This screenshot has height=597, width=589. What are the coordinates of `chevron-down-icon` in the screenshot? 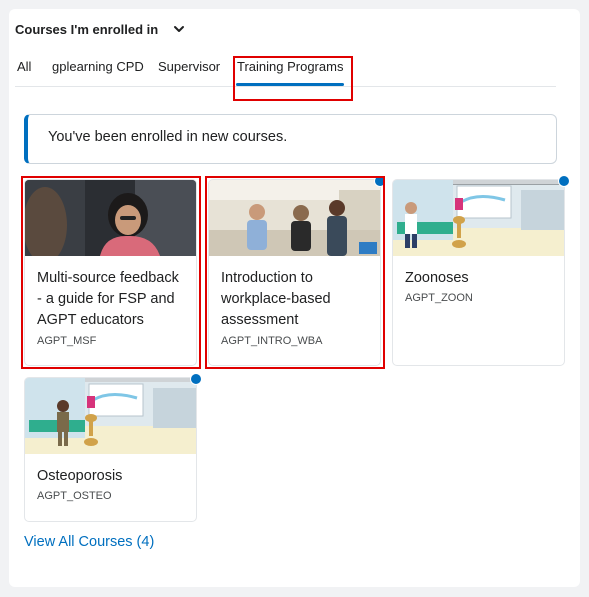 It's located at (179, 29).